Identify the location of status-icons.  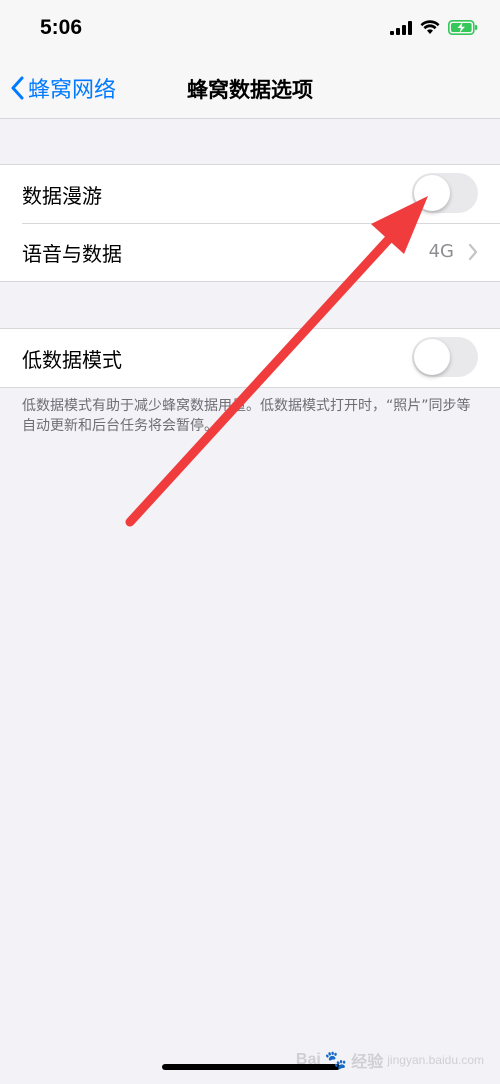
(434, 27).